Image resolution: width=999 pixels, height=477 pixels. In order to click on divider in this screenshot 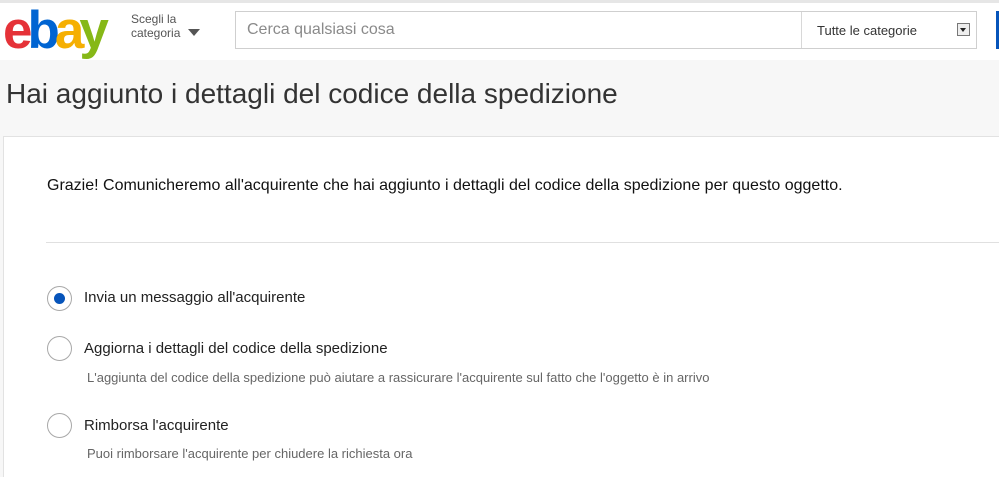, I will do `click(522, 242)`.